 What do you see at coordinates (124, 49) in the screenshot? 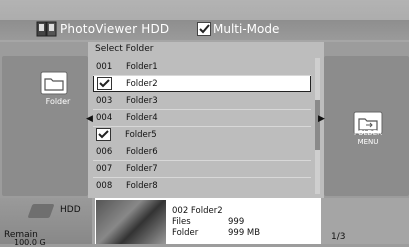
I see `panel-title: Select Folder` at bounding box center [124, 49].